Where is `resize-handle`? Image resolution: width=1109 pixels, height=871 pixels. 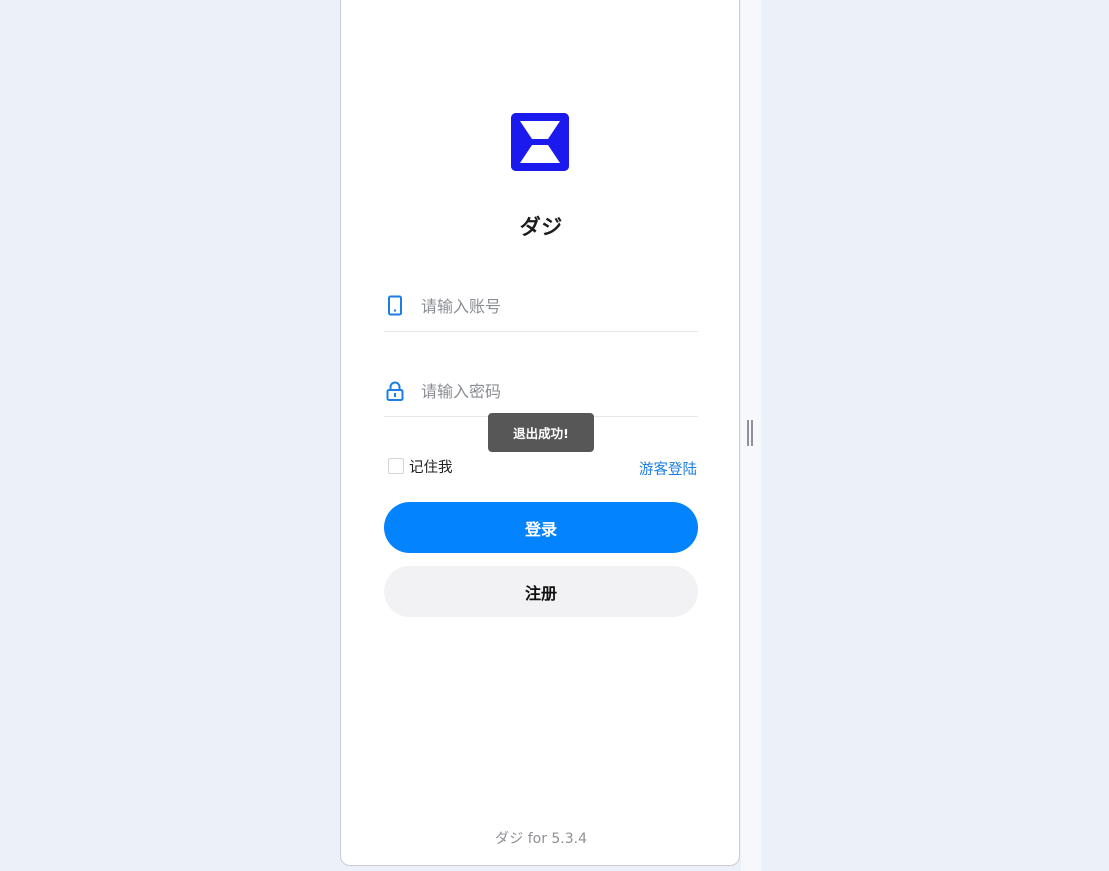 resize-handle is located at coordinates (750, 433).